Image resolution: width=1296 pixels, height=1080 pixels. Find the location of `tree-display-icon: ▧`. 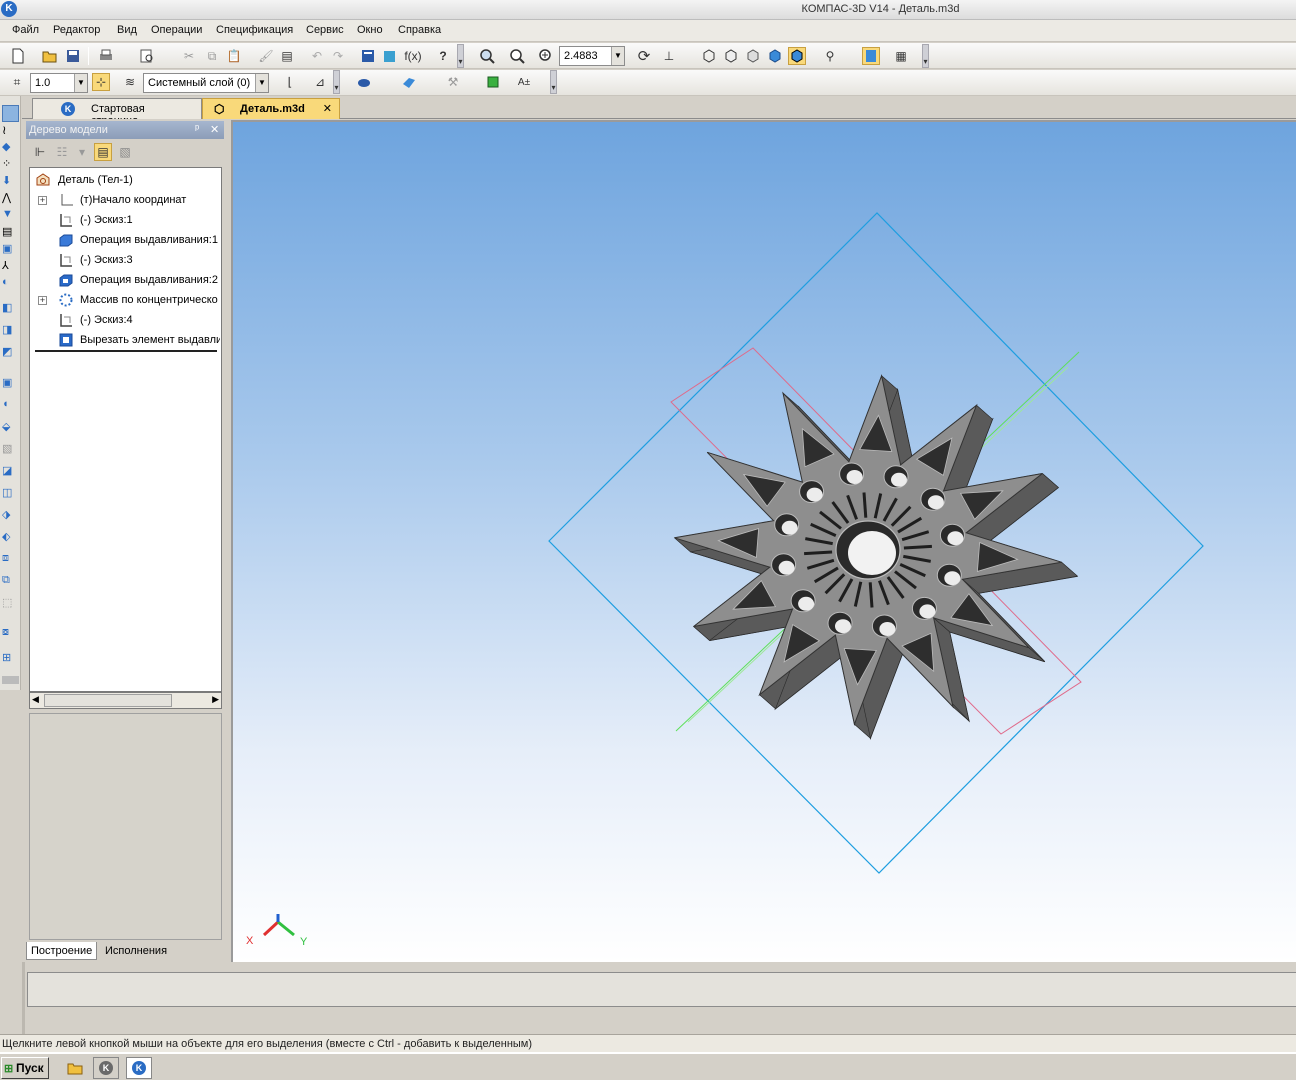

tree-display-icon: ▧ is located at coordinates (125, 152).